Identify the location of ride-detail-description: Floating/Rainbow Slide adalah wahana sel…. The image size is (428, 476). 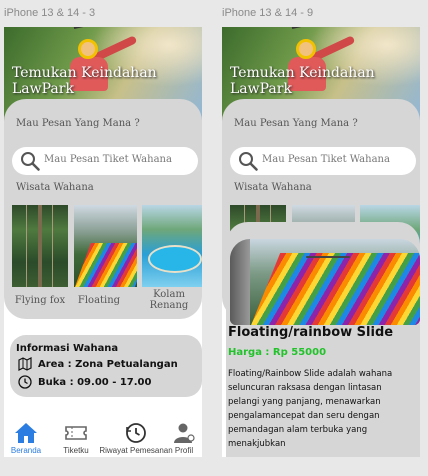
(310, 409).